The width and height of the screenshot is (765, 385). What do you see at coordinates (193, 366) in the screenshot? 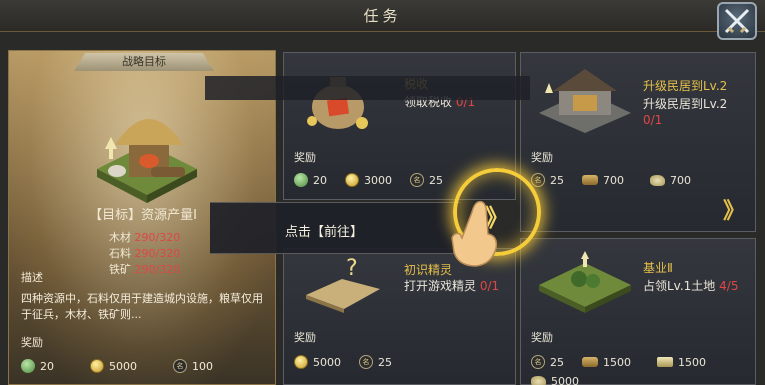
I see `reward-fame: 名 100` at bounding box center [193, 366].